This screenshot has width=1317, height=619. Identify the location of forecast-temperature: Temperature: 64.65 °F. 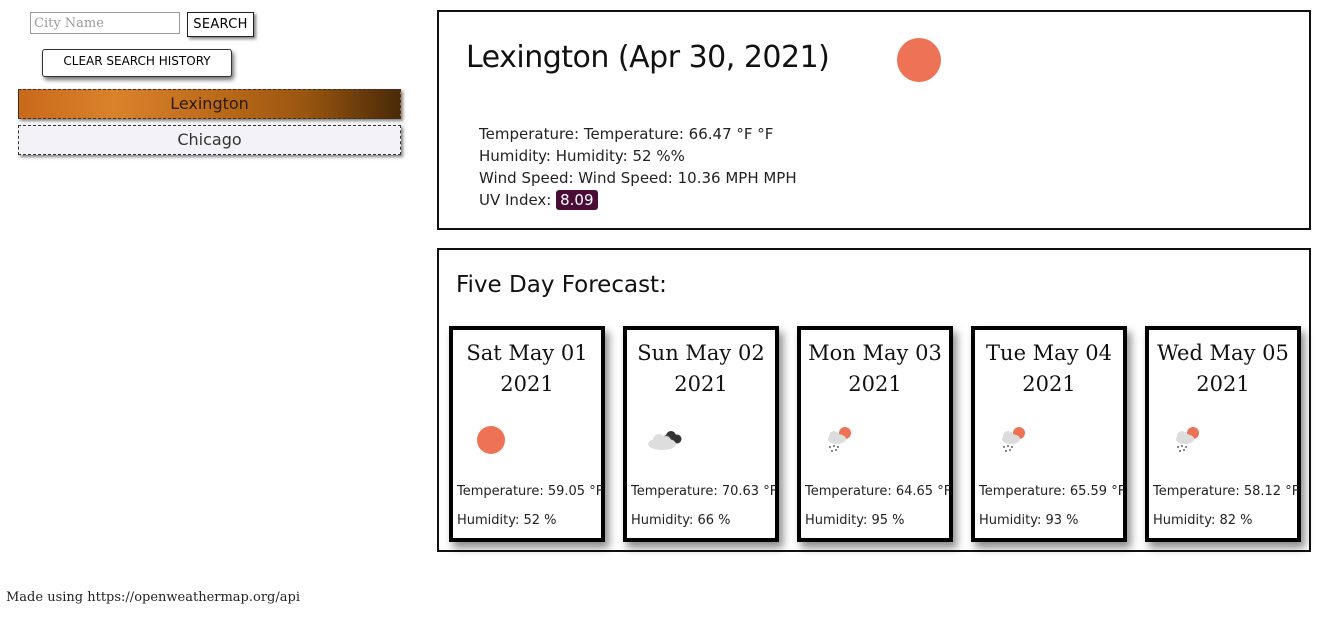
(878, 491).